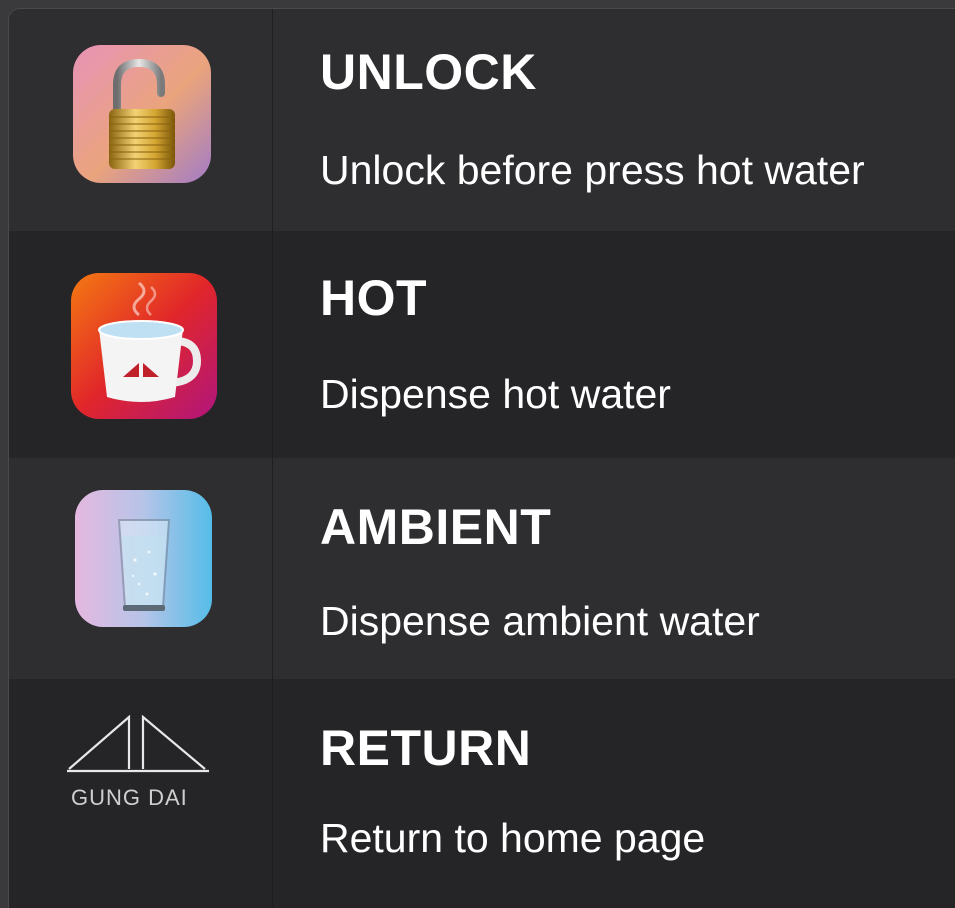 The width and height of the screenshot is (955, 908). What do you see at coordinates (540, 621) in the screenshot?
I see `menu-item-description: Dispense ambient water` at bounding box center [540, 621].